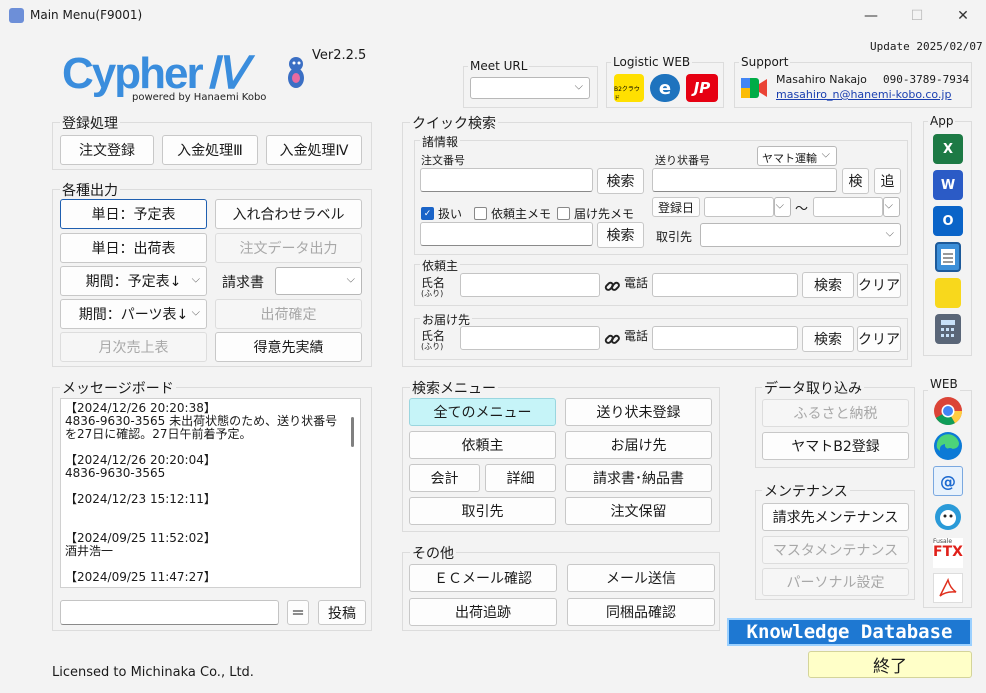  I want to click on ec-mail-check-button: ＥＣメール確認, so click(483, 578).